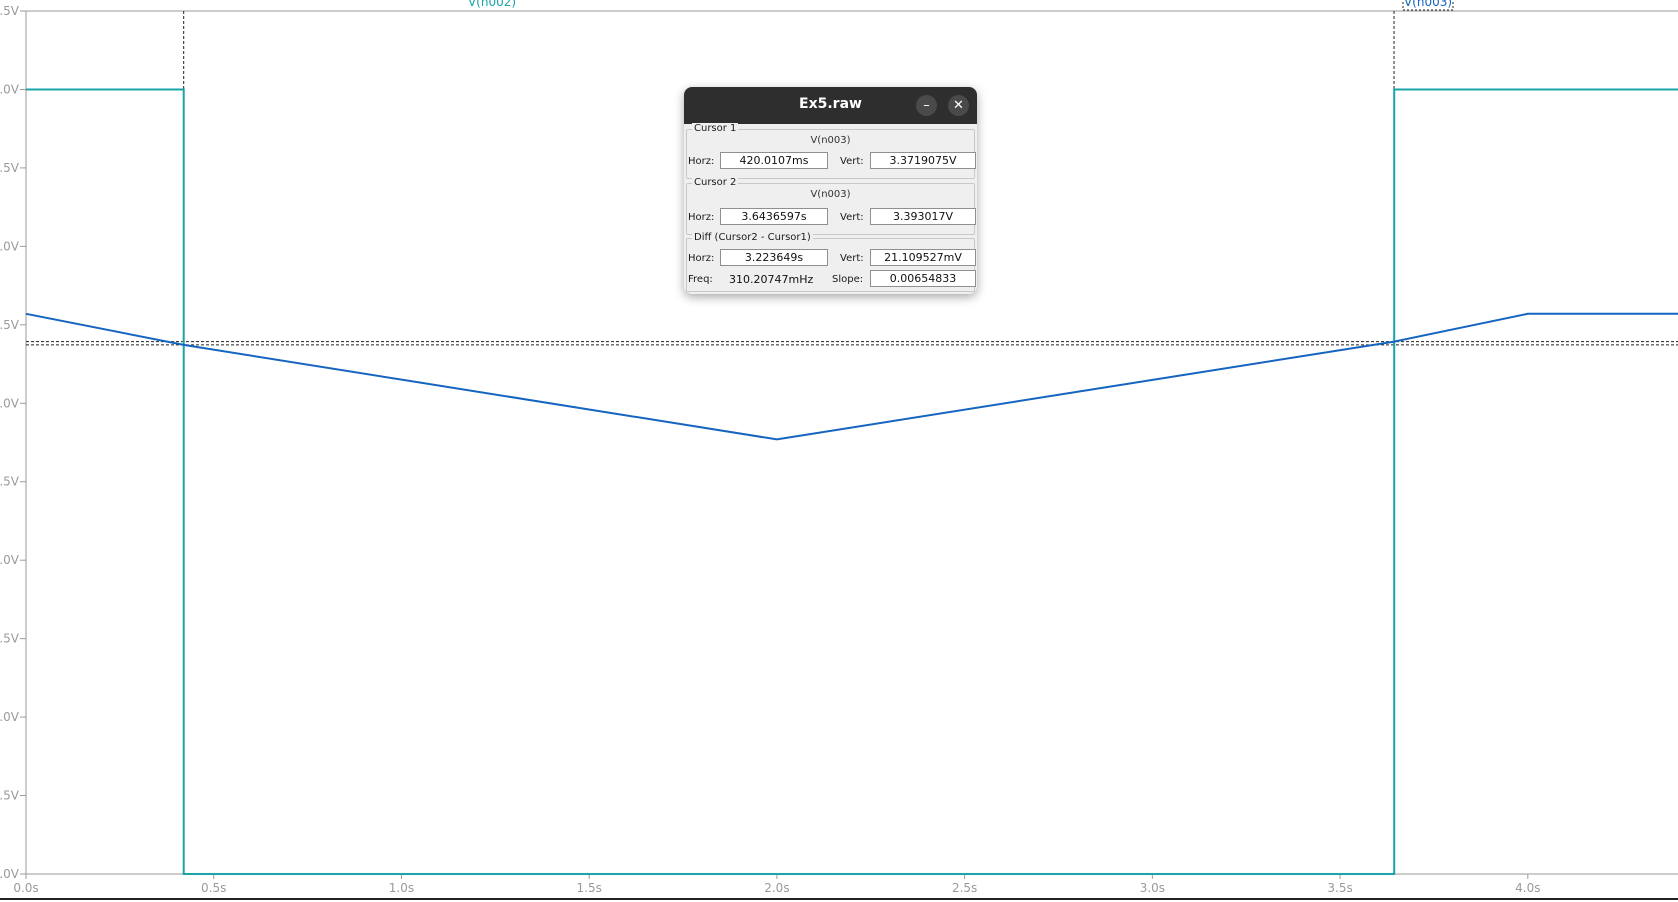 Image resolution: width=1678 pixels, height=902 pixels. What do you see at coordinates (830, 140) in the screenshot?
I see `cursor1-node: V(n003)` at bounding box center [830, 140].